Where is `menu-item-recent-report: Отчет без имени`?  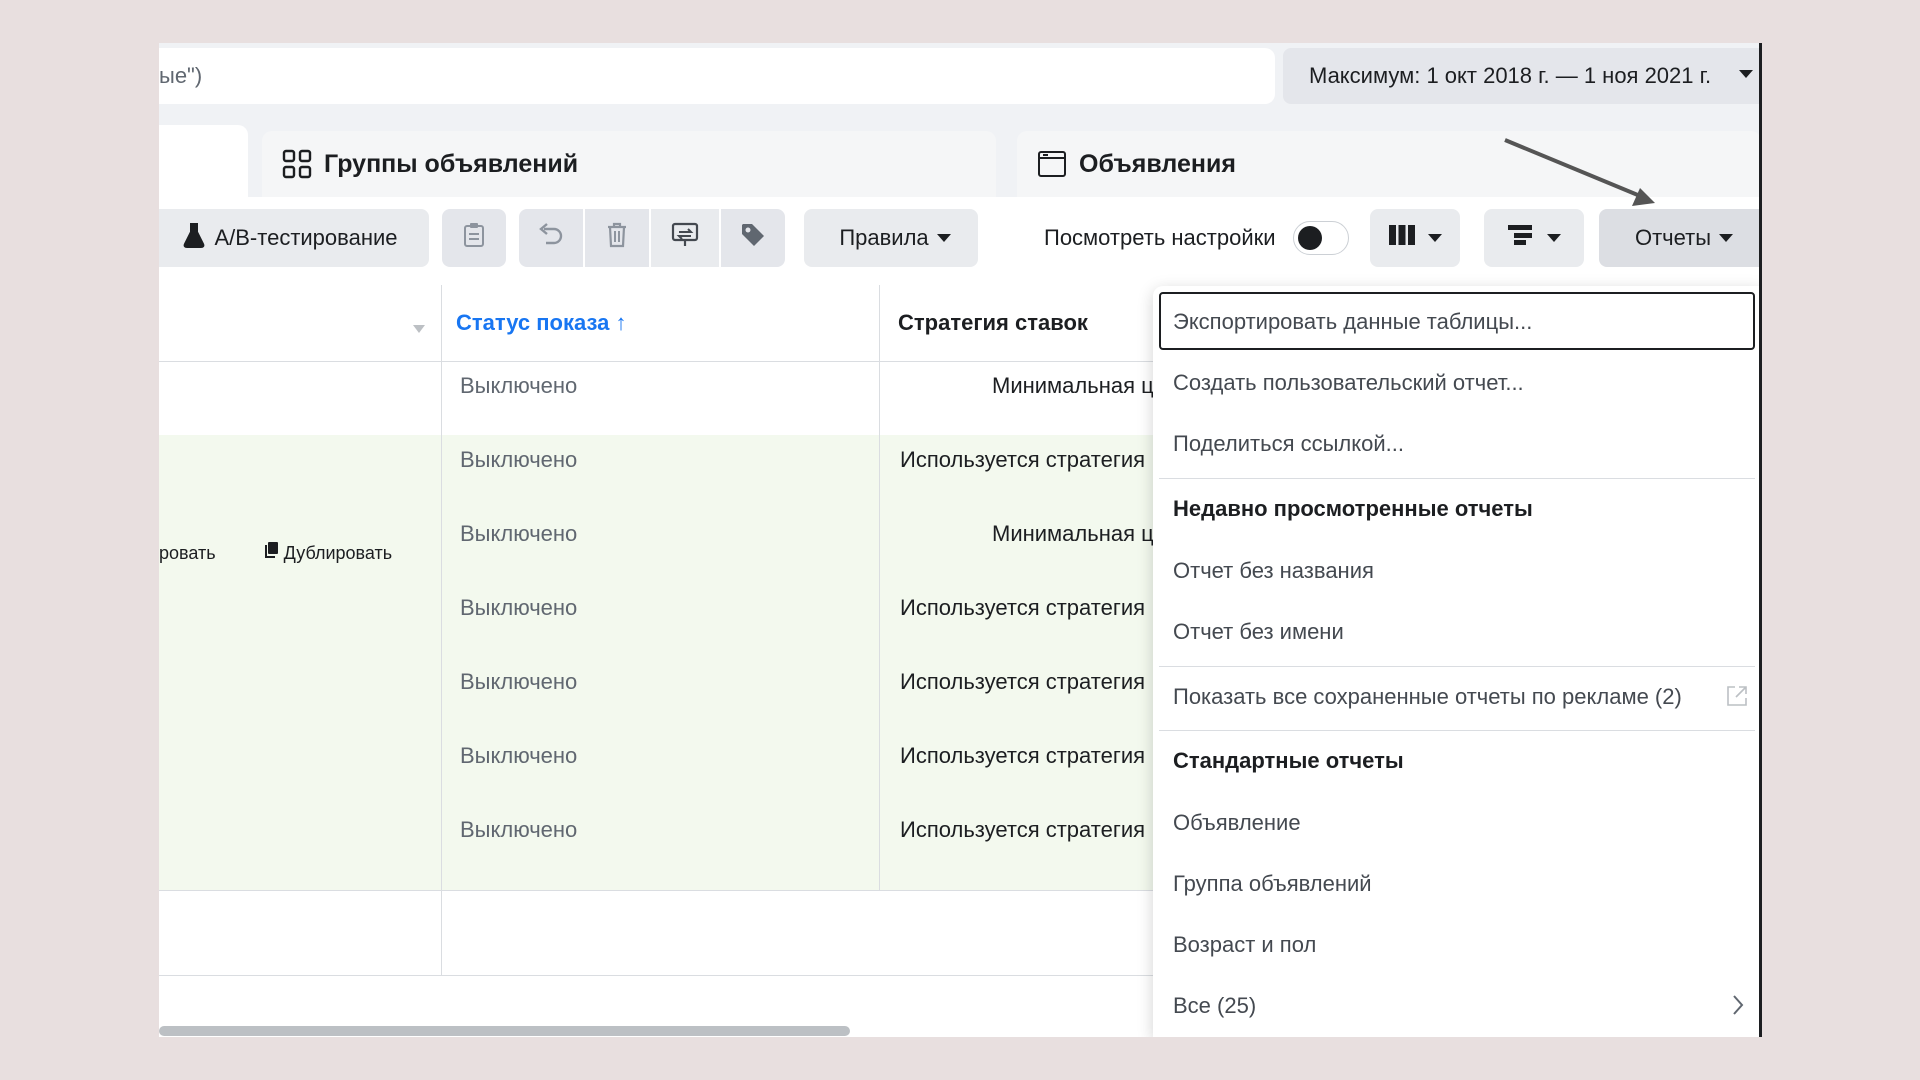
menu-item-recent-report: Отчет без имени is located at coordinates (1258, 632).